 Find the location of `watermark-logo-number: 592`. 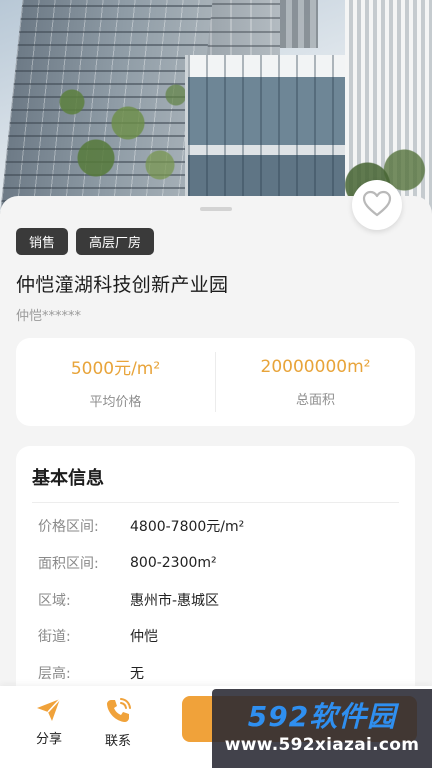

watermark-logo-number: 592 is located at coordinates (278, 716).